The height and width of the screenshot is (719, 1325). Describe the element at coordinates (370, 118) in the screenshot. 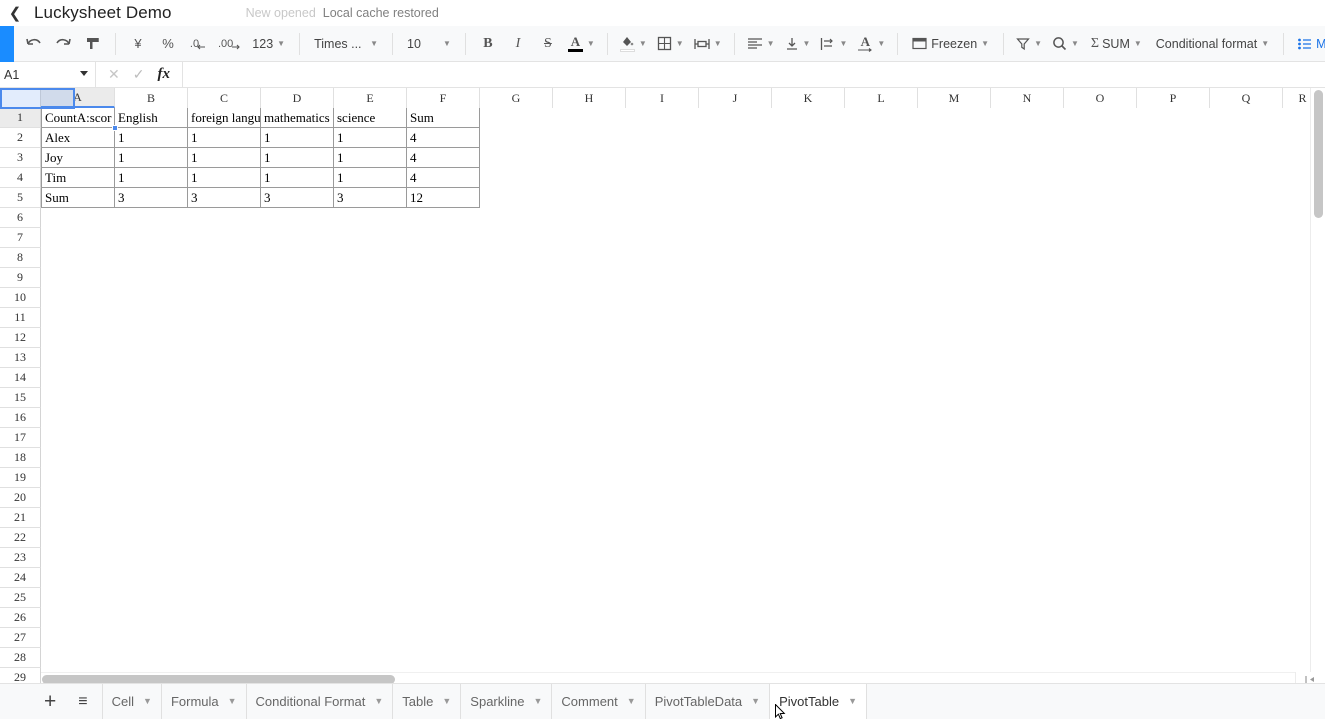

I see `cell-E1: science` at that location.